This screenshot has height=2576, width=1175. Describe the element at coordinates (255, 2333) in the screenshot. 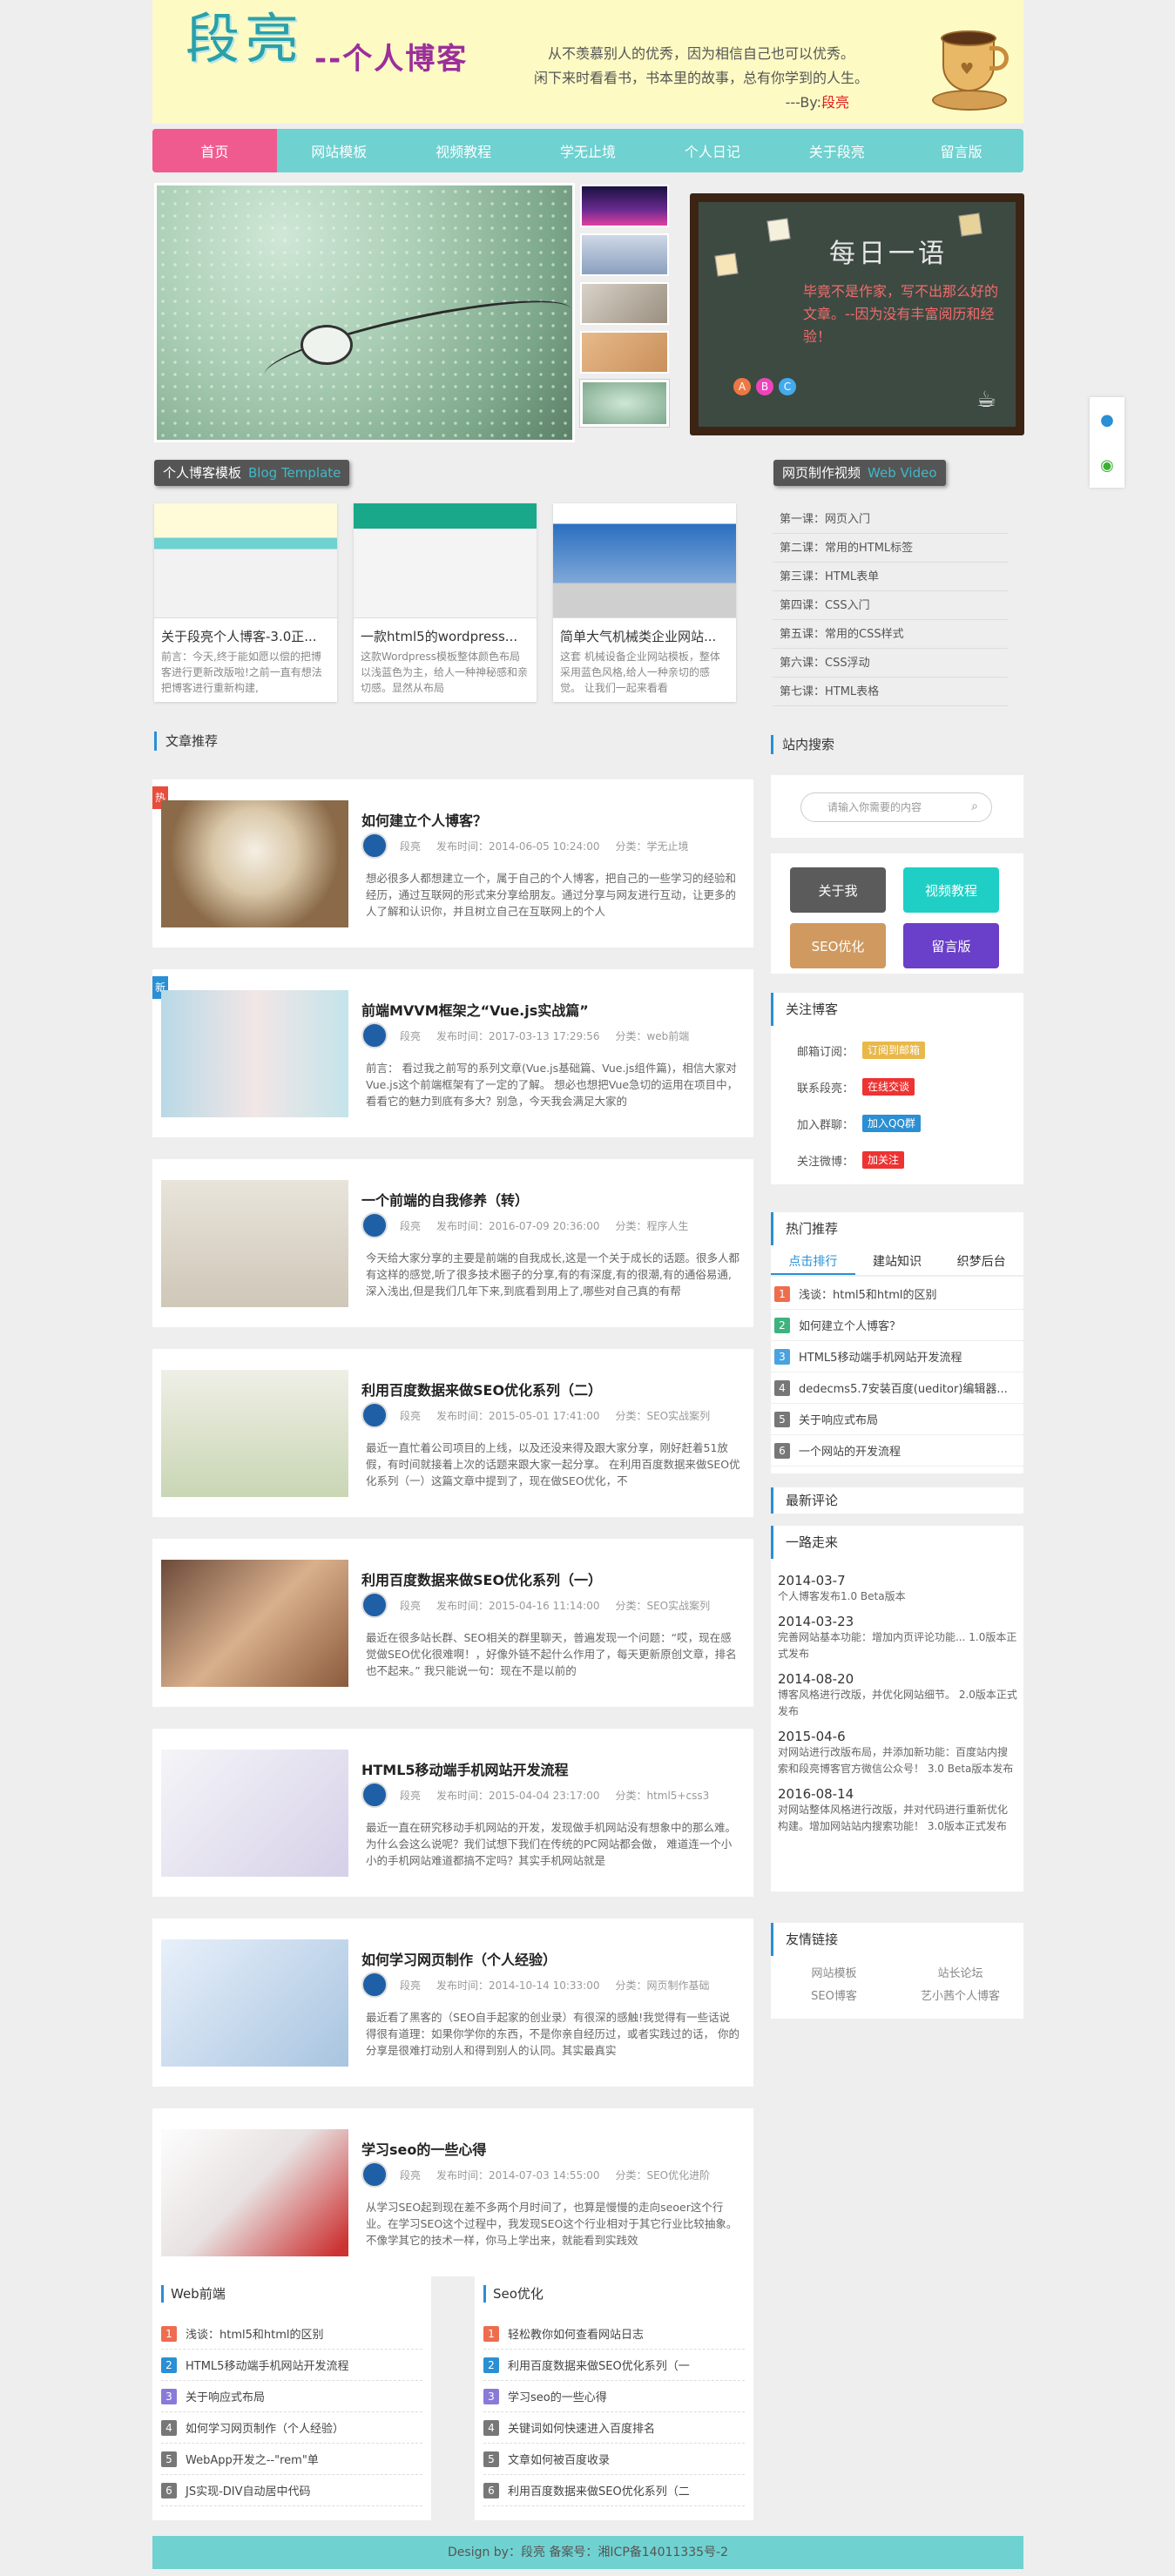

I see `list-item-link: 浅谈：html5和html的区别` at that location.